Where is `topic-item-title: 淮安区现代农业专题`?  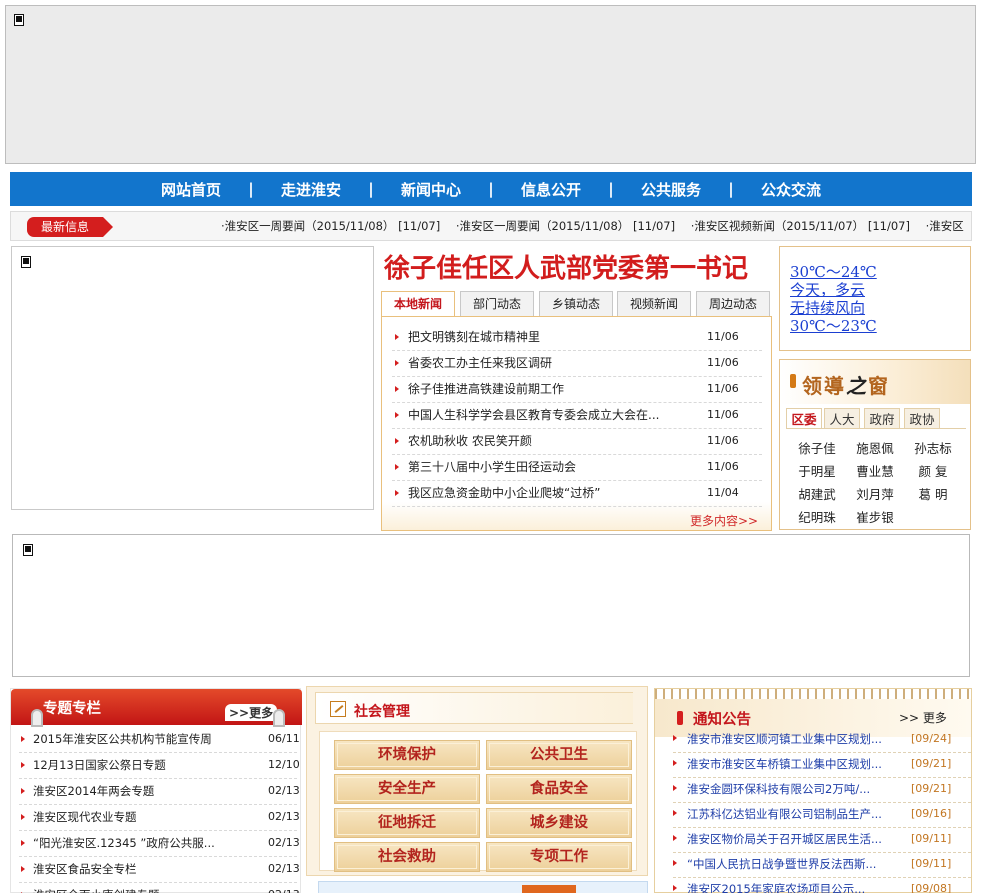 topic-item-title: 淮安区现代农业专题 is located at coordinates (138, 817).